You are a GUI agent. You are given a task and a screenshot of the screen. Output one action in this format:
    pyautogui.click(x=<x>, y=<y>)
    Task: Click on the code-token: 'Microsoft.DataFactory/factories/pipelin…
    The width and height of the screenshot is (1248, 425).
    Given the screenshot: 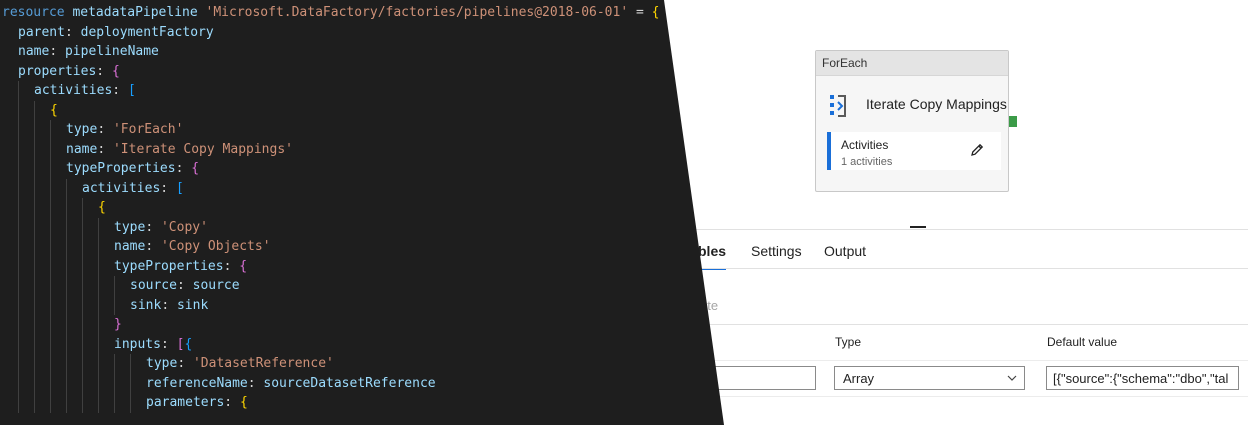 What is the action you would take?
    pyautogui.click(x=417, y=12)
    